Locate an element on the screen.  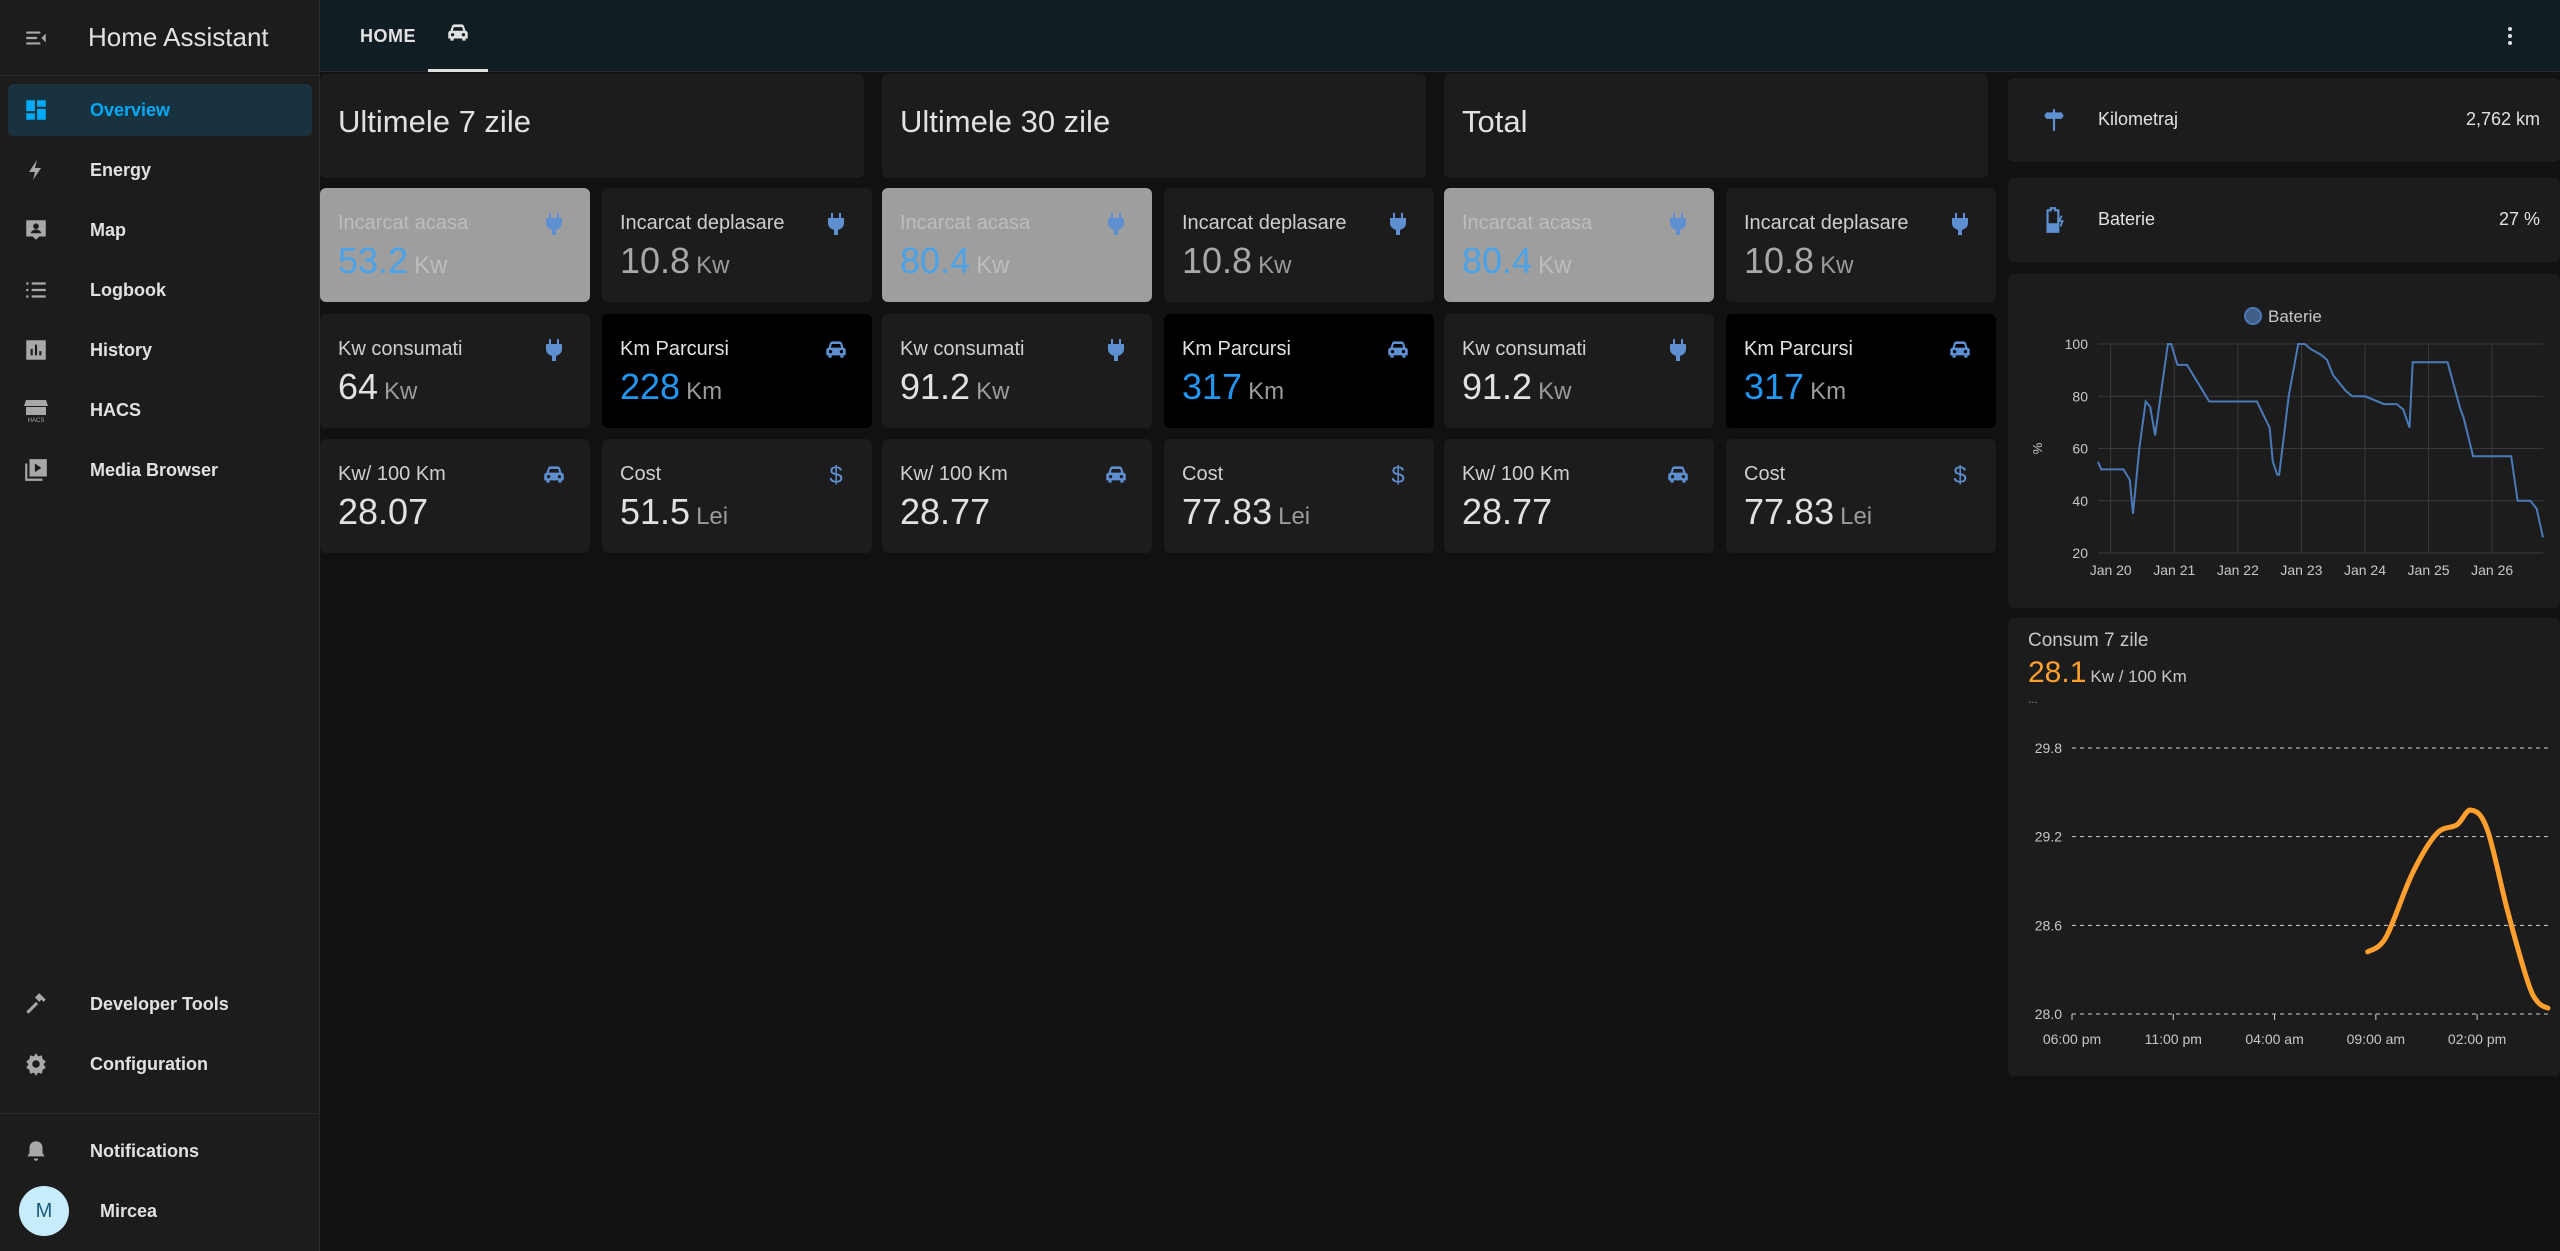
x-tick-label: Jan 21 is located at coordinates (2174, 570).